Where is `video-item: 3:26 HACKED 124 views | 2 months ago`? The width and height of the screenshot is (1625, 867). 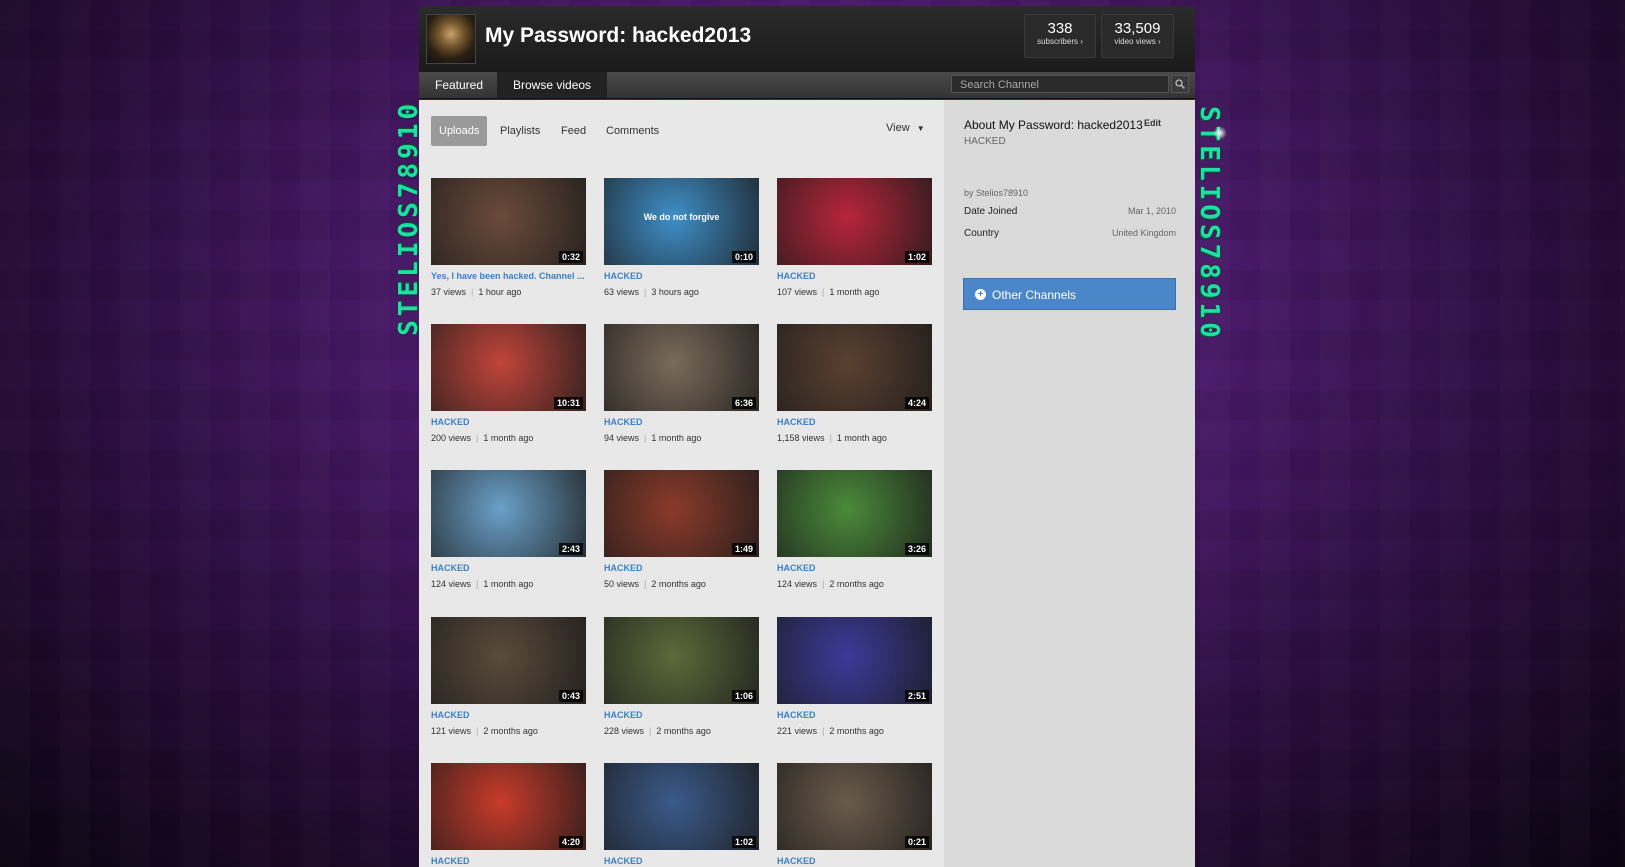 video-item: 3:26 HACKED 124 views | 2 months ago is located at coordinates (854, 529).